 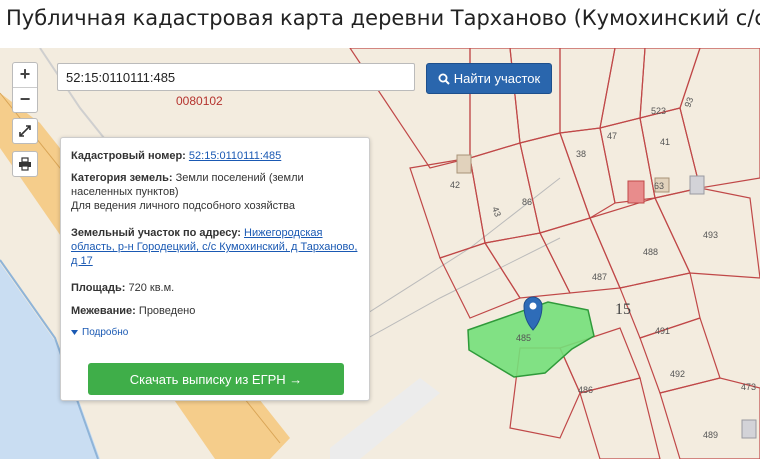 I want to click on cadastral-number-link: 52:15:0110111:485, so click(x=235, y=156).